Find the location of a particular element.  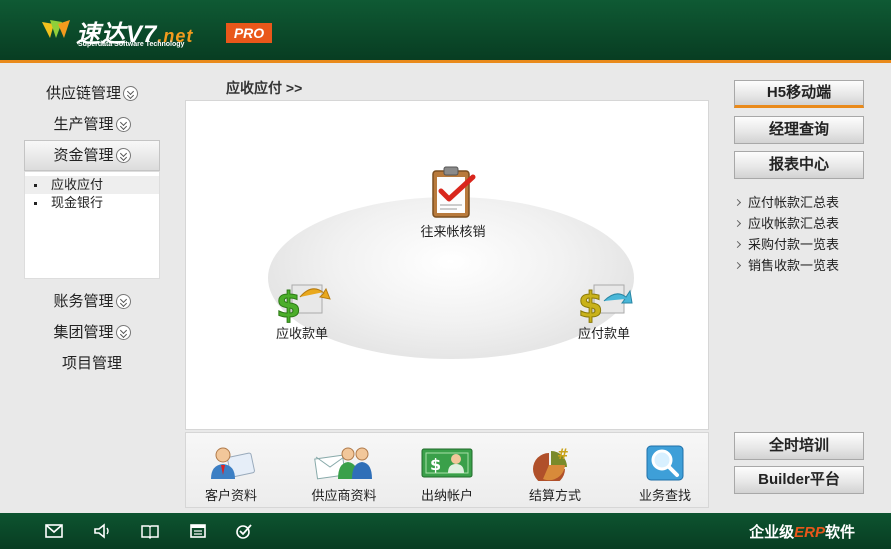

tool-settlement: # 结算方式 is located at coordinates (555, 474).